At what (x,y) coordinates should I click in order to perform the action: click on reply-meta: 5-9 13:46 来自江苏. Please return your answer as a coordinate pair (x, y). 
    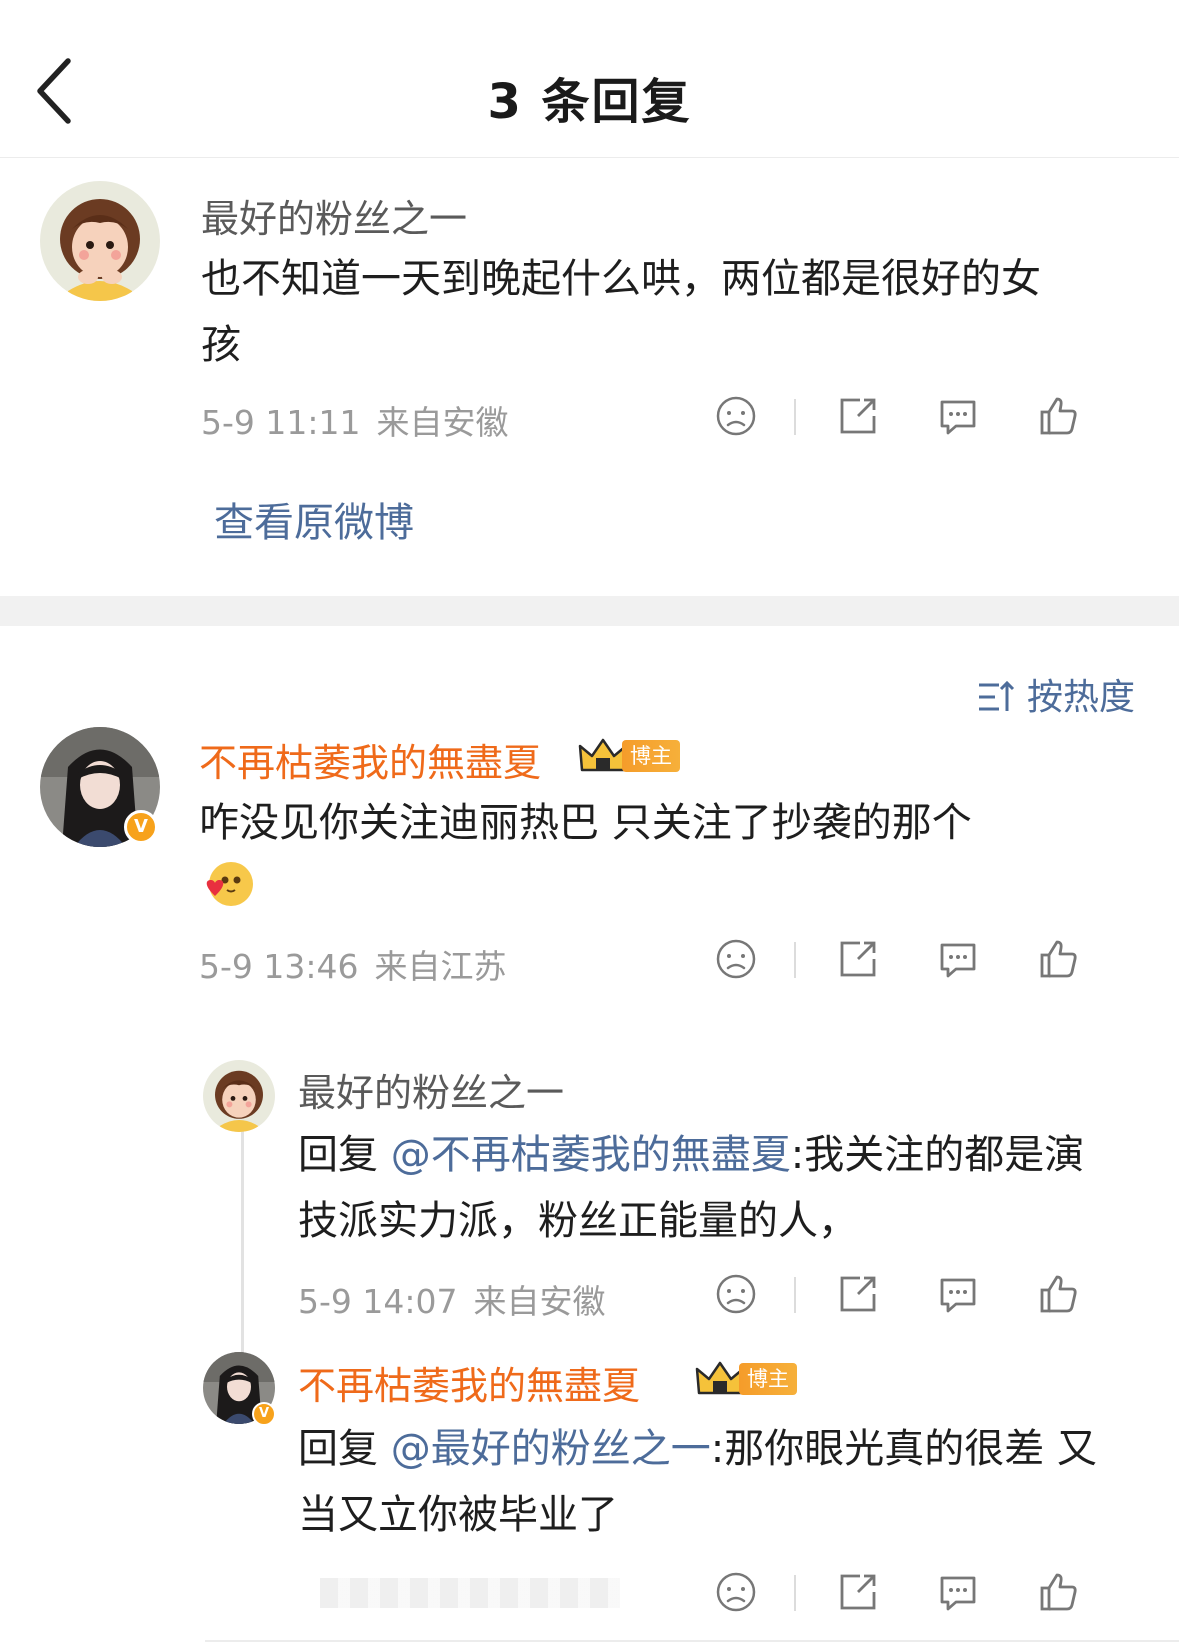
    Looking at the image, I should click on (353, 964).